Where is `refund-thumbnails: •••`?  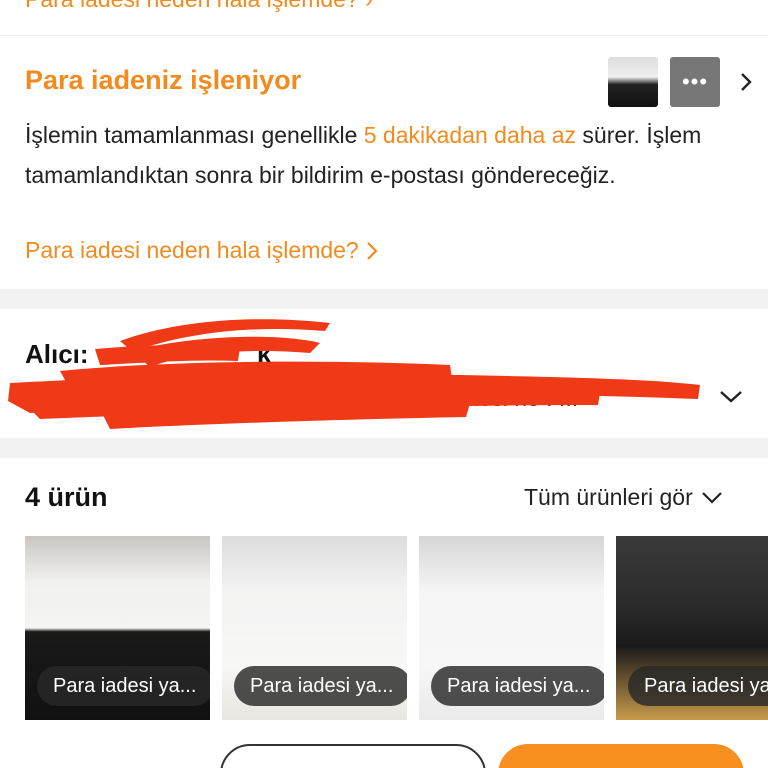 refund-thumbnails: ••• is located at coordinates (683, 82).